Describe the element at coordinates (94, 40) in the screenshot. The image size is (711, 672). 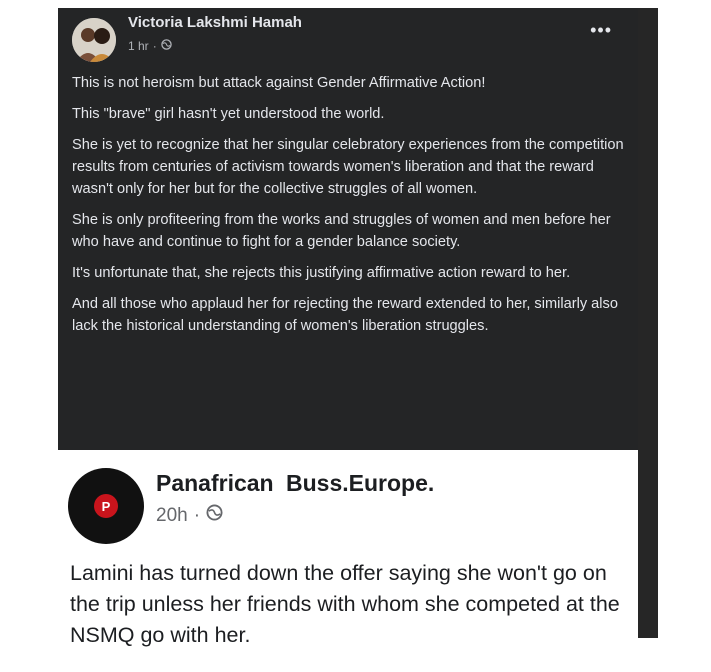
I see `author-avatar` at that location.